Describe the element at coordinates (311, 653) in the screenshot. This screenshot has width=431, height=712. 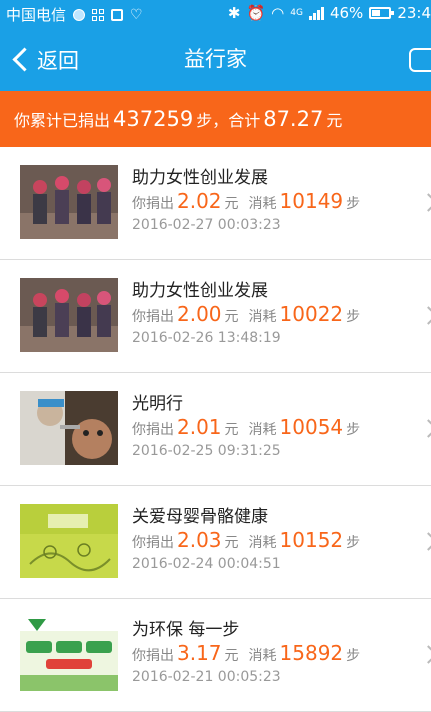
I see `step-count: 15892` at that location.